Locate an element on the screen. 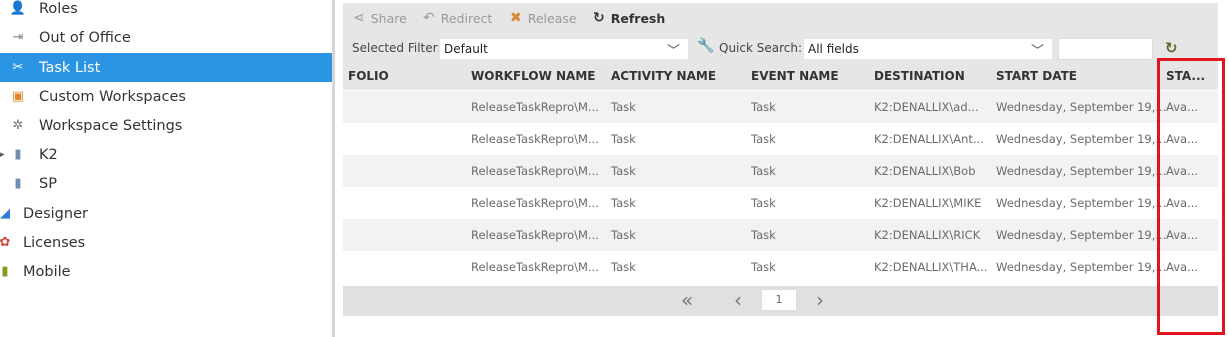 Image resolution: width=1228 pixels, height=337 pixels. designer-icon: ◢ is located at coordinates (5, 213).